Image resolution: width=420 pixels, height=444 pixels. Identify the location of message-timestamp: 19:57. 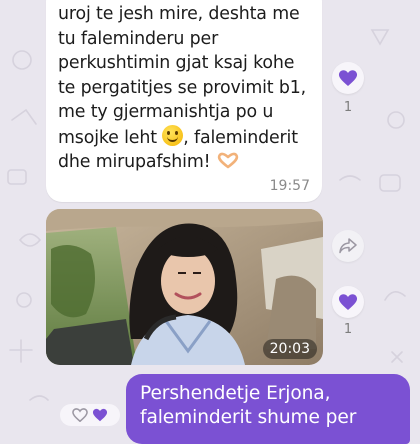
(289, 186).